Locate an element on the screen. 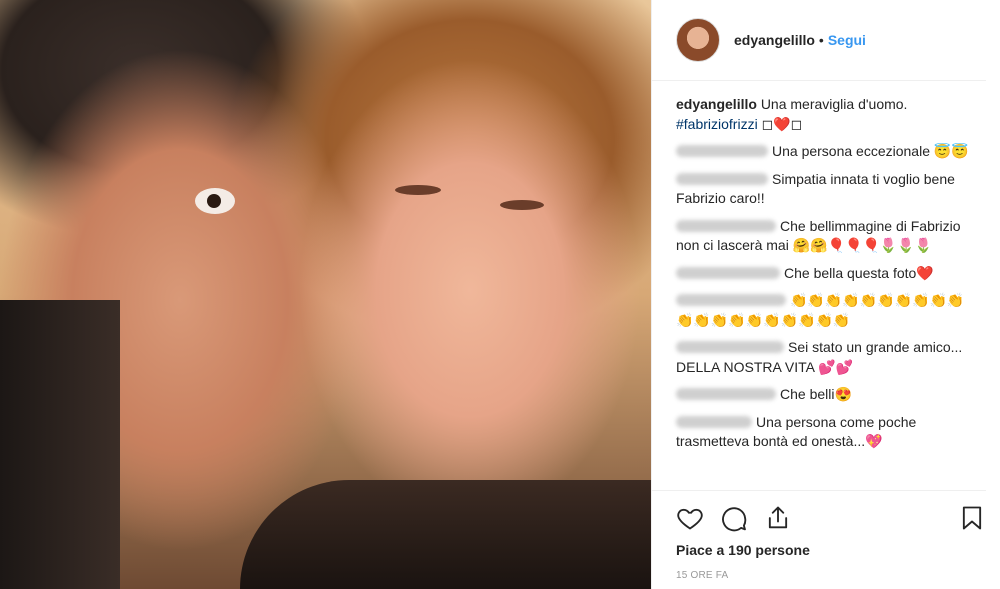  comment-text: Una meraviglia d'uomo. is located at coordinates (834, 104).